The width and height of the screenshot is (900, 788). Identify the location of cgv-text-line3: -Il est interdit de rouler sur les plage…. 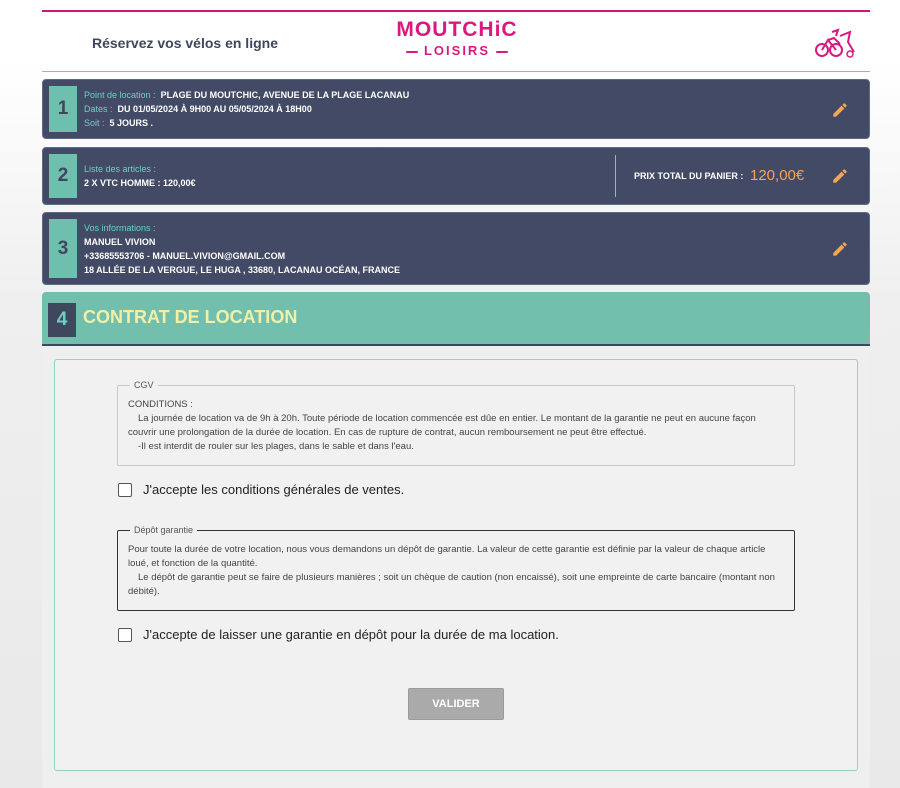
(276, 446).